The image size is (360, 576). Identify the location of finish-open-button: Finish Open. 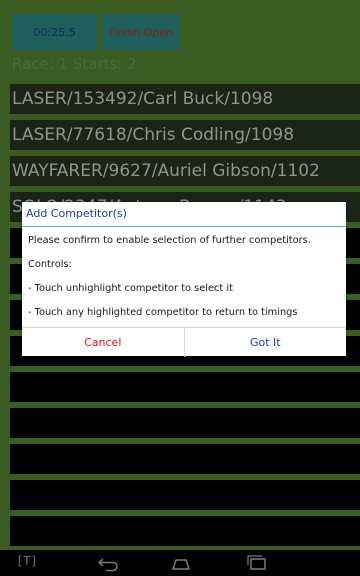
(141, 32).